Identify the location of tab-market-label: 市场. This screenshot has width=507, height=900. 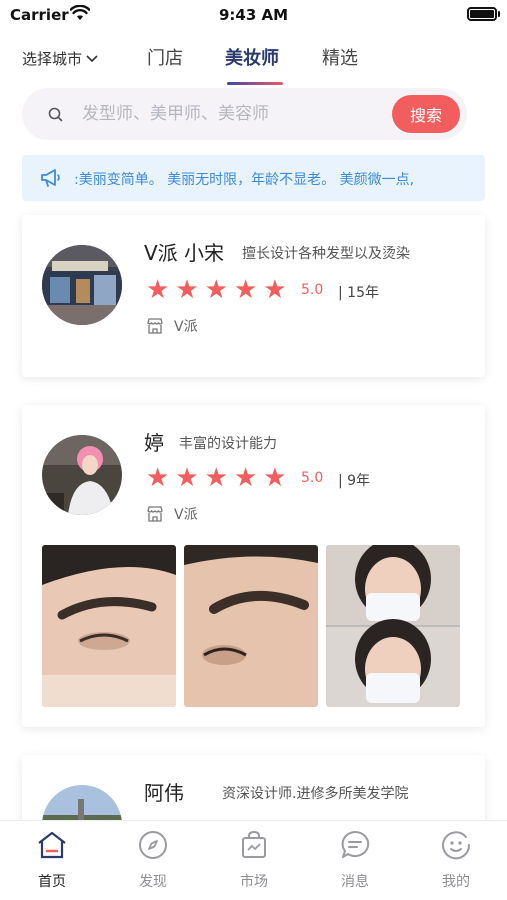
(254, 882).